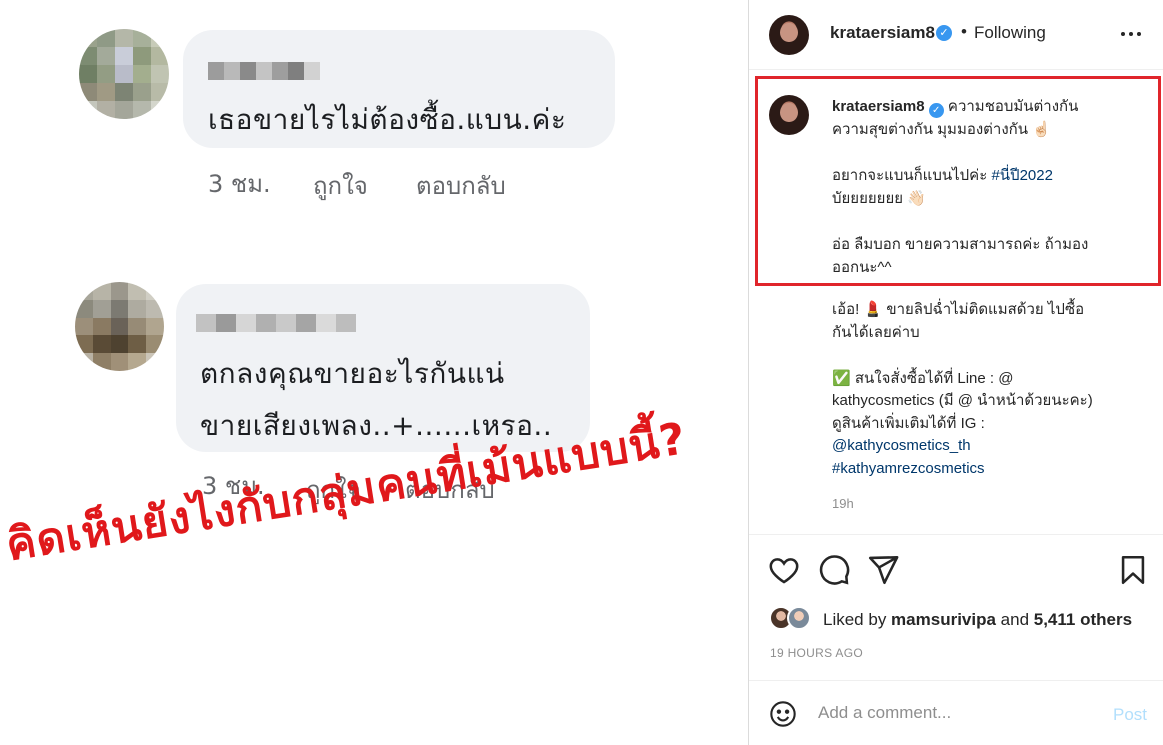  What do you see at coordinates (789, 35) in the screenshot?
I see `profile-avatar` at bounding box center [789, 35].